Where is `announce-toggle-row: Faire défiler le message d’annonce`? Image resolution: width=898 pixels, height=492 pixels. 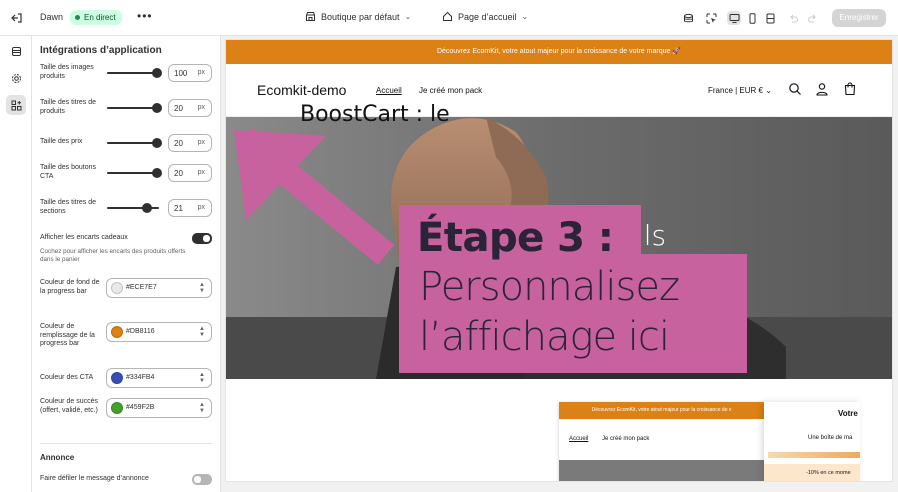
announce-toggle-row: Faire défiler le message d’annonce is located at coordinates (127, 481).